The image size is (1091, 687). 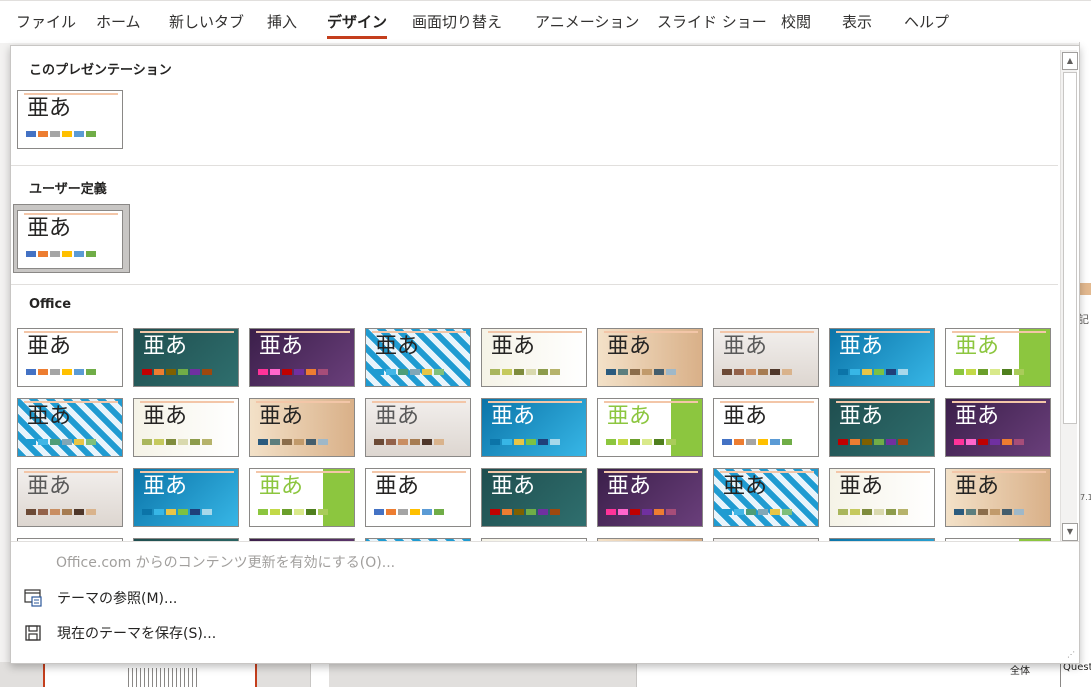 I want to click on scroll-down-button: ▼, so click(x=1070, y=532).